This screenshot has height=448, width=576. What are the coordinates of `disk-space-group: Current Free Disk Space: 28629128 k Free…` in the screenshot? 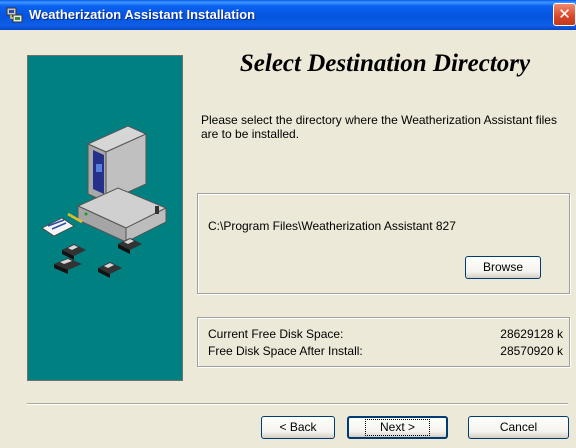 It's located at (383, 342).